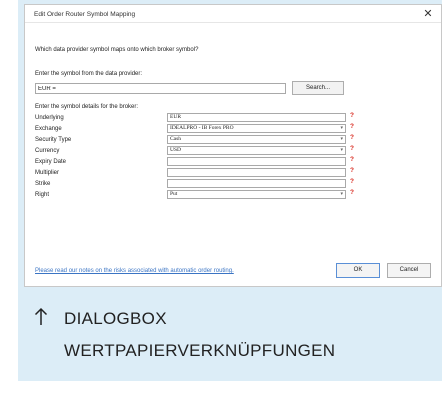  Describe the element at coordinates (47, 151) in the screenshot. I see `currency-label: Currency` at that location.